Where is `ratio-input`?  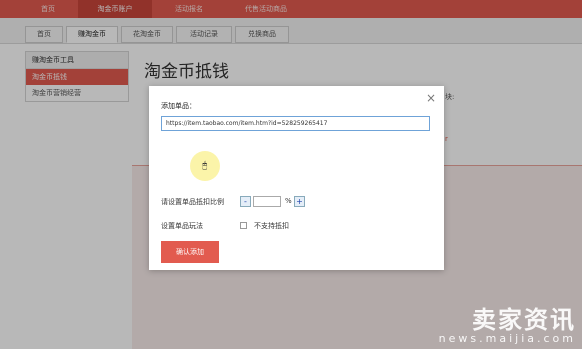 ratio-input is located at coordinates (267, 201).